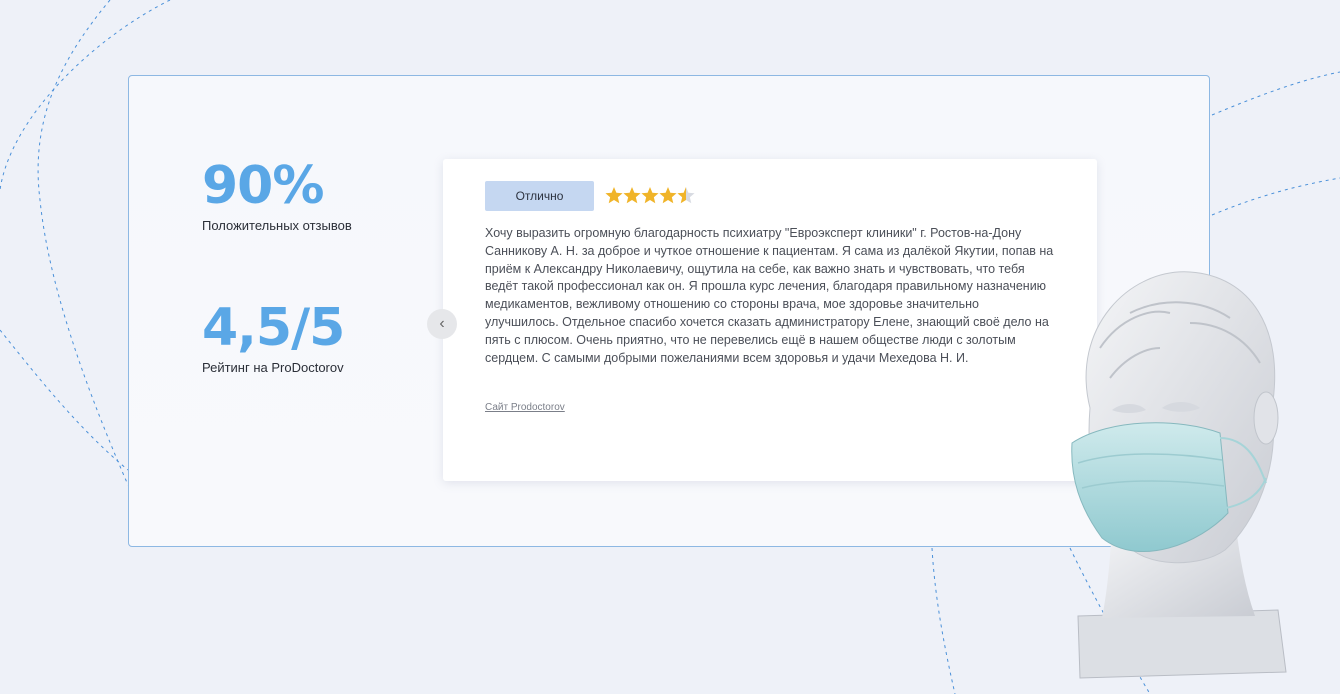 This screenshot has width=1340, height=694. I want to click on stat-rating: 4,5/5 Рейтинг на ProDoctorov, so click(273, 336).